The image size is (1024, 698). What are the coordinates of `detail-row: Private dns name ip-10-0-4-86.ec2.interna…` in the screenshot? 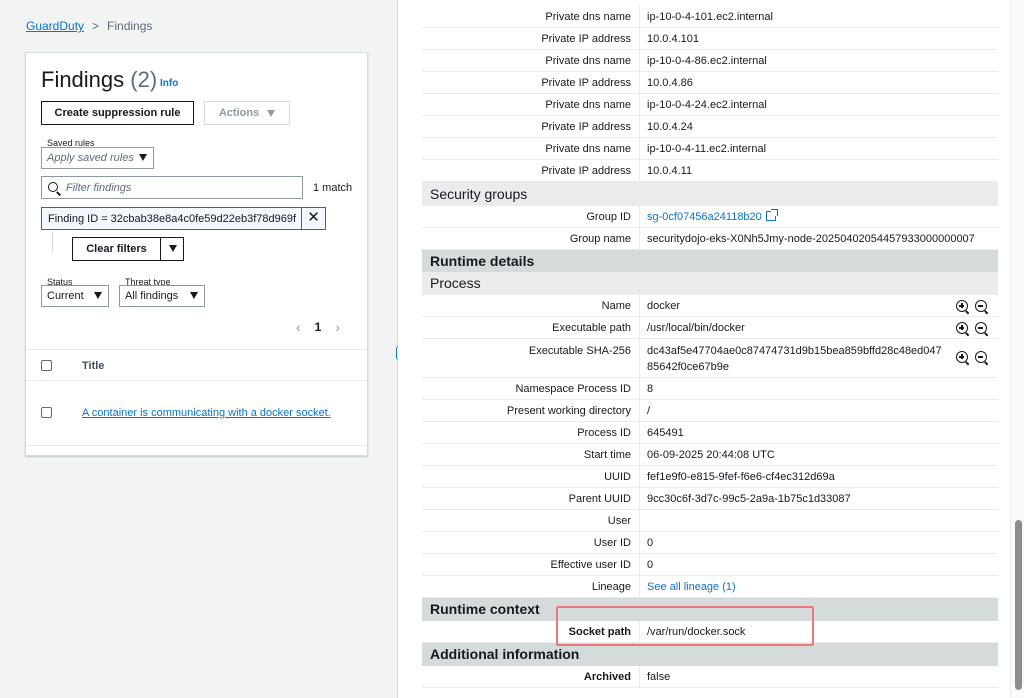 It's located at (710, 61).